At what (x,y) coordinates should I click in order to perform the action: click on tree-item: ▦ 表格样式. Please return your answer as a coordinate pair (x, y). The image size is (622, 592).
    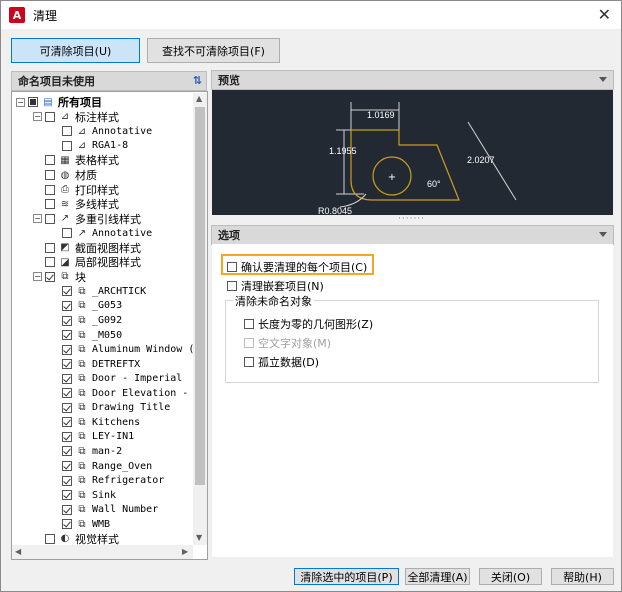
    Looking at the image, I should click on (76, 160).